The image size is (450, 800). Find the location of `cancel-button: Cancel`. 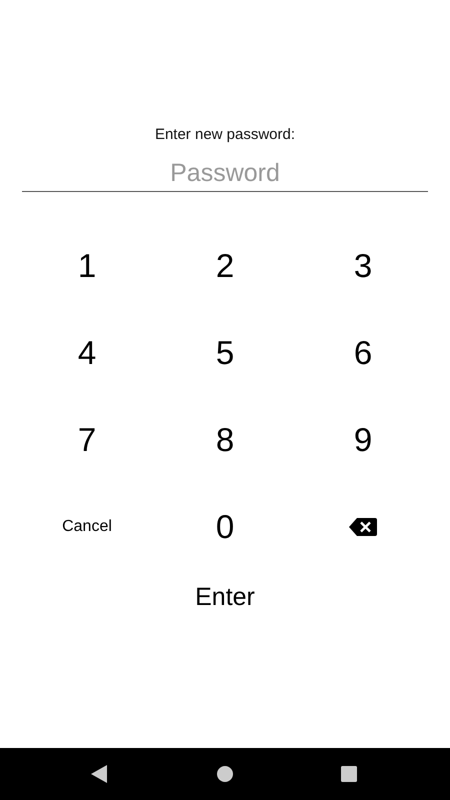

cancel-button: Cancel is located at coordinates (87, 527).